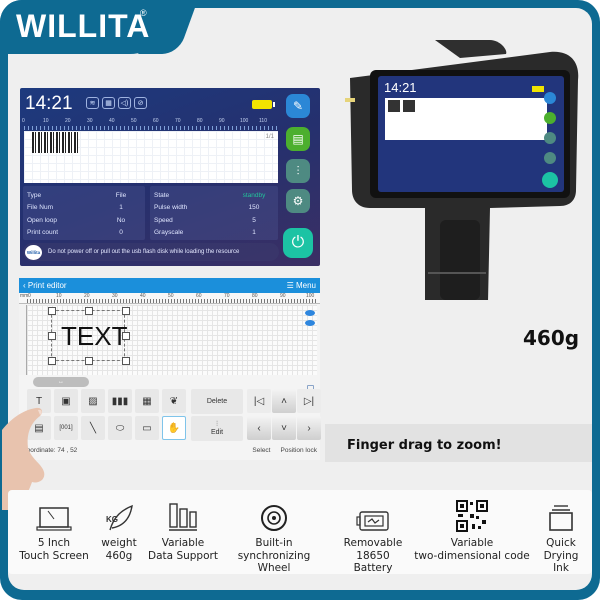 The image size is (600, 600). I want to click on line-icon: ╲, so click(93, 428).